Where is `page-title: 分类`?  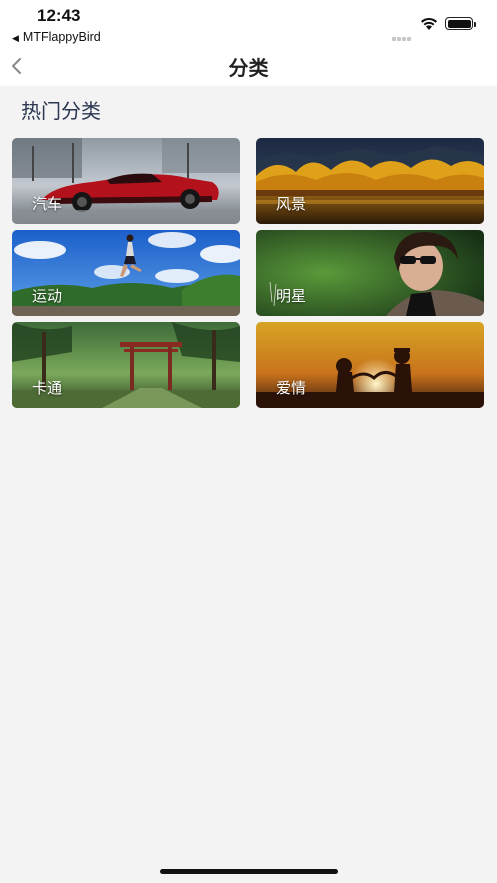
page-title: 分类 is located at coordinates (248, 68).